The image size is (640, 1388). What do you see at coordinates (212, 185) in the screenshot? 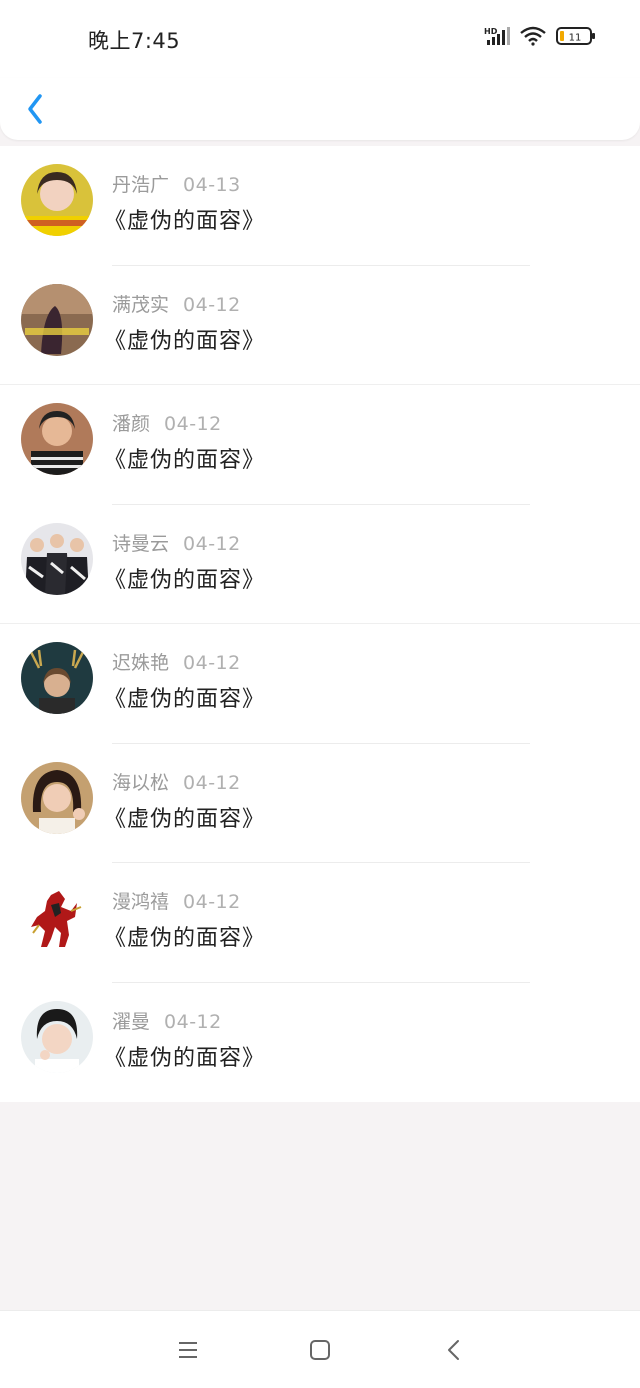
I see `item-date: 04-13` at bounding box center [212, 185].